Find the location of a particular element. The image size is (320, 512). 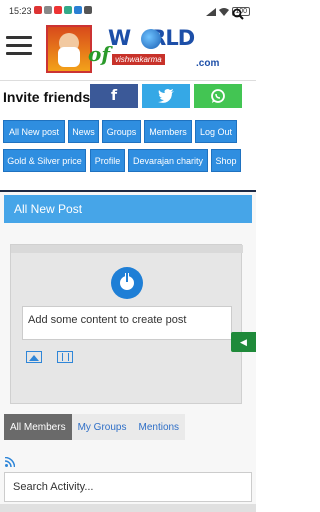

nav-gold-silver-price-button: Gold & Silver price is located at coordinates (44, 160).